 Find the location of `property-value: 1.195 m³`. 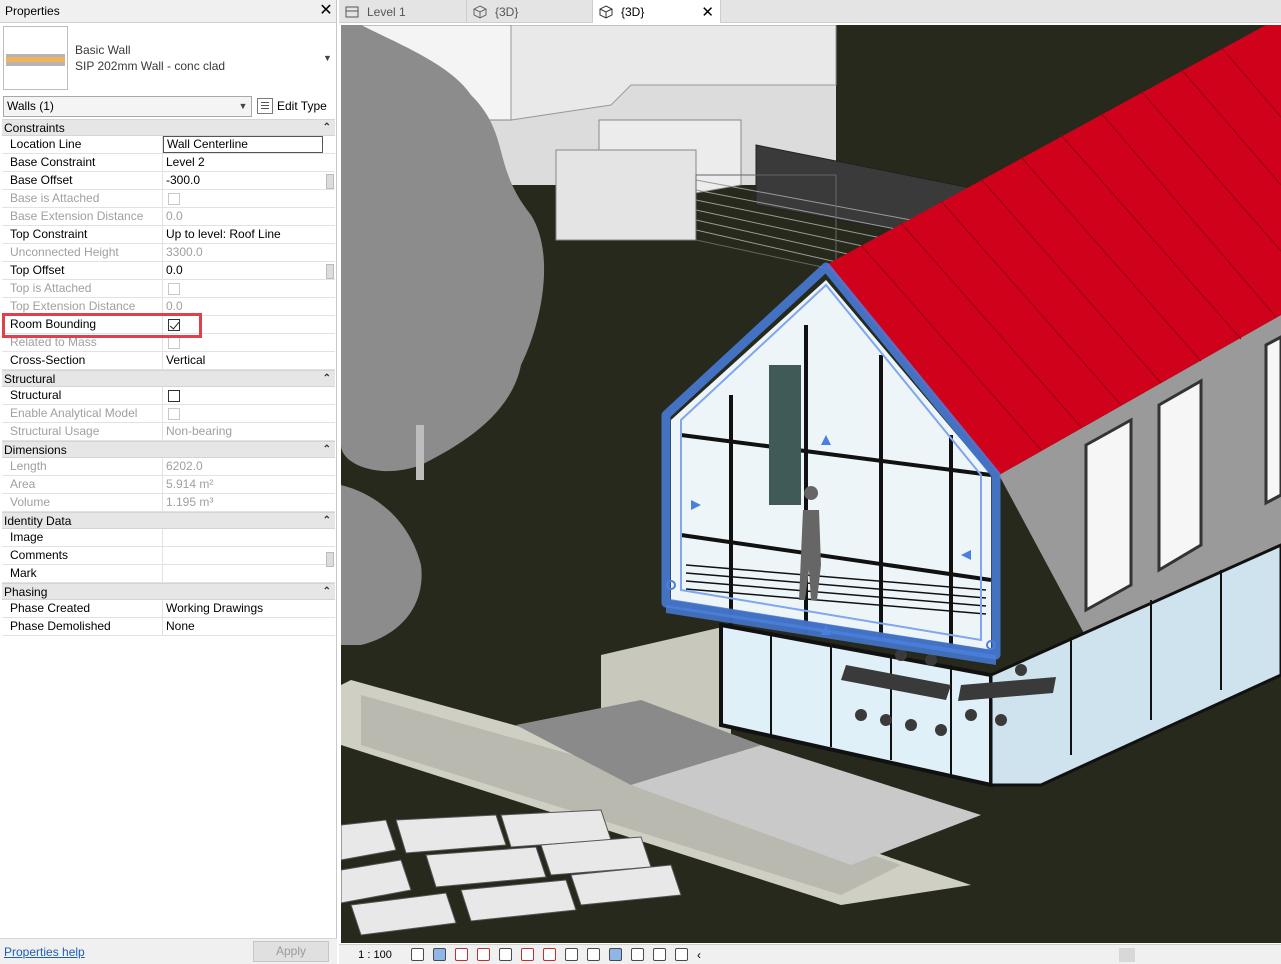

property-value: 1.195 m³ is located at coordinates (190, 502).